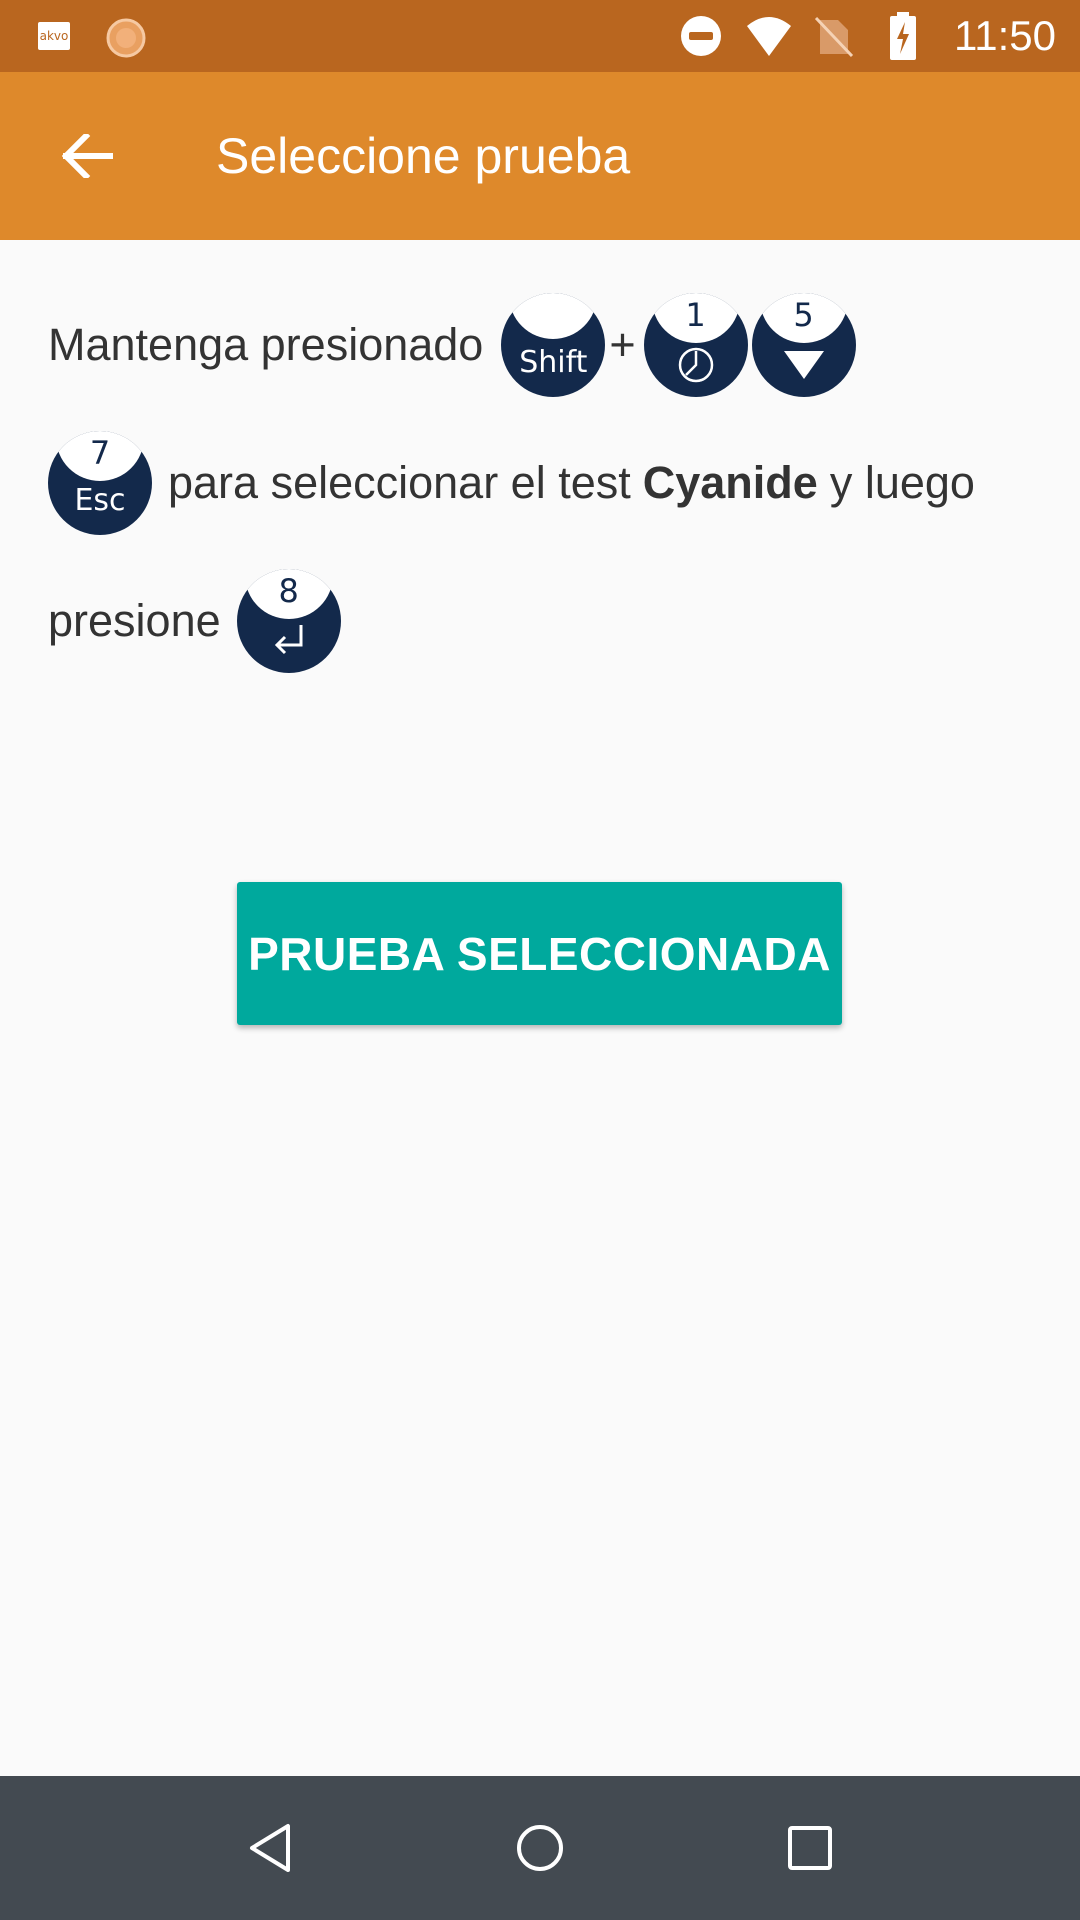 The height and width of the screenshot is (1920, 1080). I want to click on key-1-number: 1, so click(695, 315).